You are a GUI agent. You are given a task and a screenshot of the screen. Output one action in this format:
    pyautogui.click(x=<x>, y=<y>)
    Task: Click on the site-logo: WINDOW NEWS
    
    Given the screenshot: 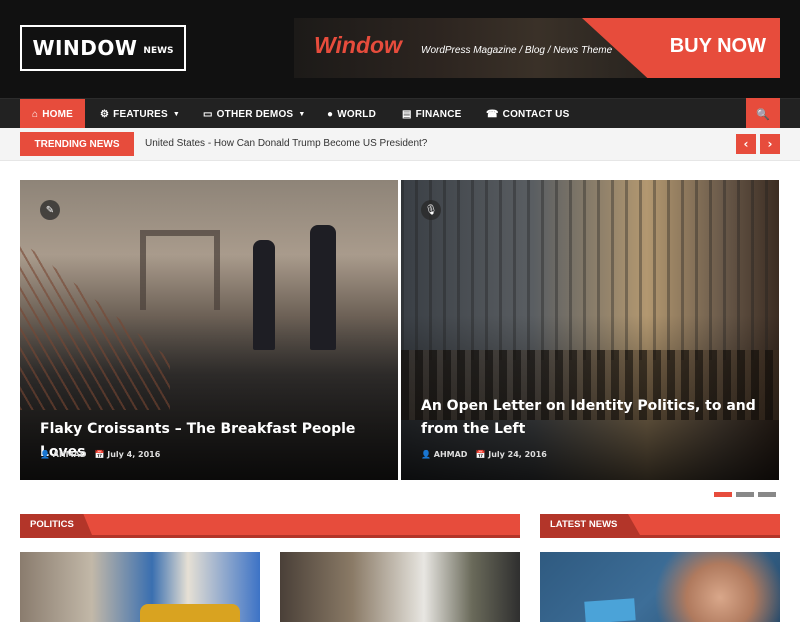 What is the action you would take?
    pyautogui.click(x=103, y=48)
    